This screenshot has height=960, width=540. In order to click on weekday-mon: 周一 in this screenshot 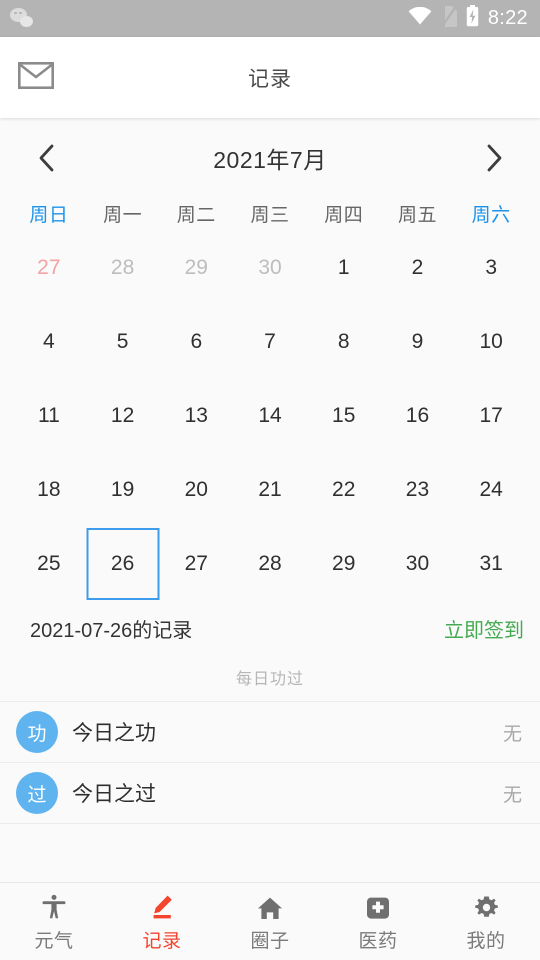, I will do `click(123, 215)`.